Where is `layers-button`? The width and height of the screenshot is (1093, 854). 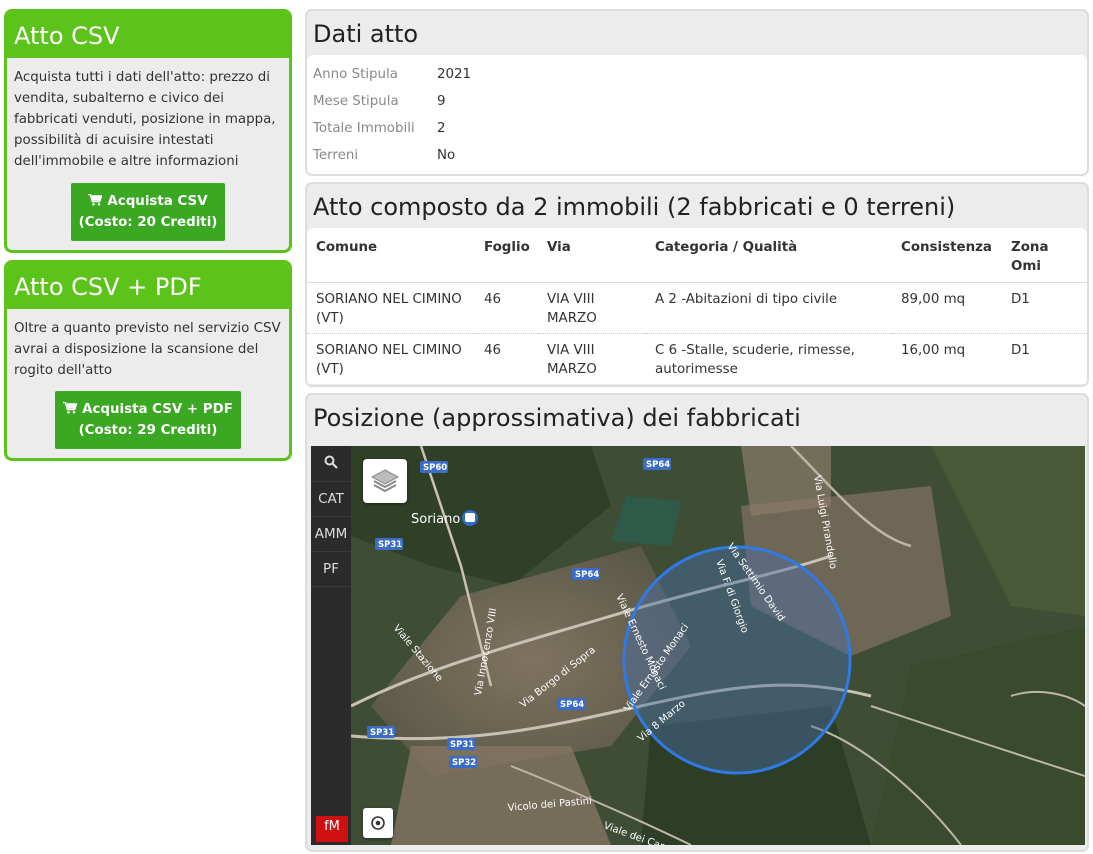 layers-button is located at coordinates (385, 481).